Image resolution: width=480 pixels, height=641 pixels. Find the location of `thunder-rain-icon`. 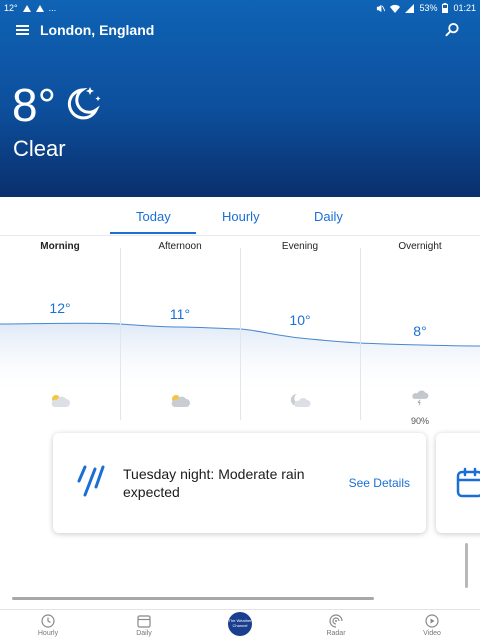

thunder-rain-icon is located at coordinates (420, 398).